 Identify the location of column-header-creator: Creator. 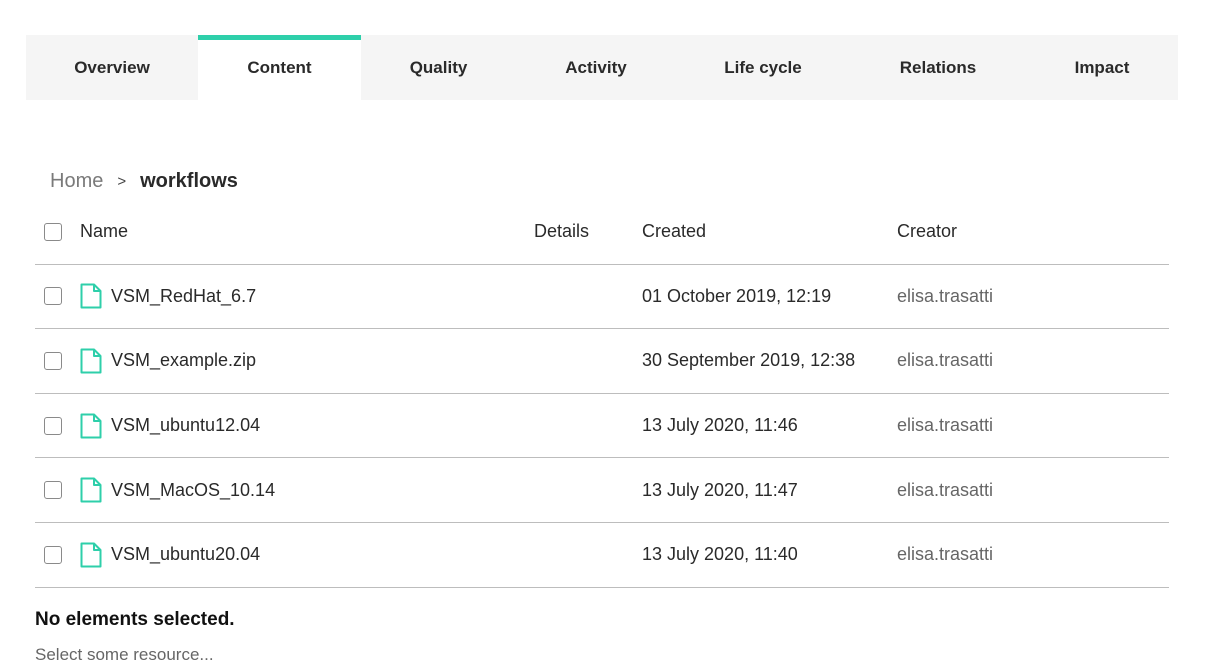
(927, 231).